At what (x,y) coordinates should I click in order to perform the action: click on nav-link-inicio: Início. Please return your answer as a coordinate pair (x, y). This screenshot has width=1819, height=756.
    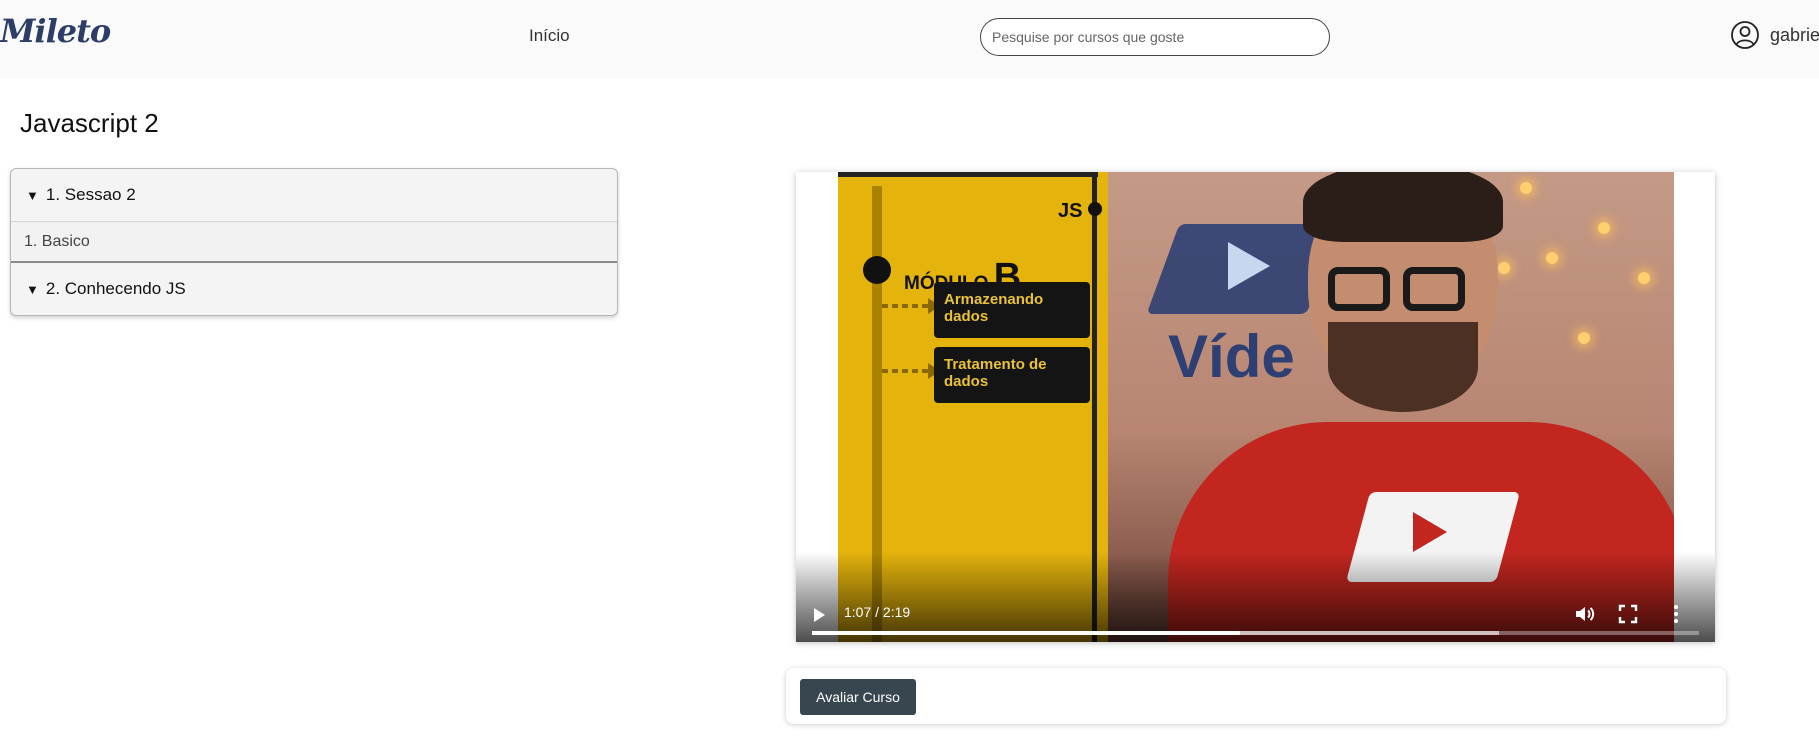
    Looking at the image, I should click on (549, 36).